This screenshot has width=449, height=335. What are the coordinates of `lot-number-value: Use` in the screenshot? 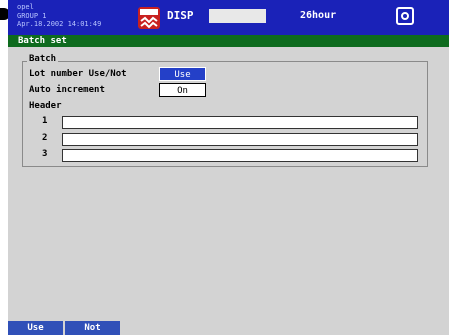 It's located at (182, 74).